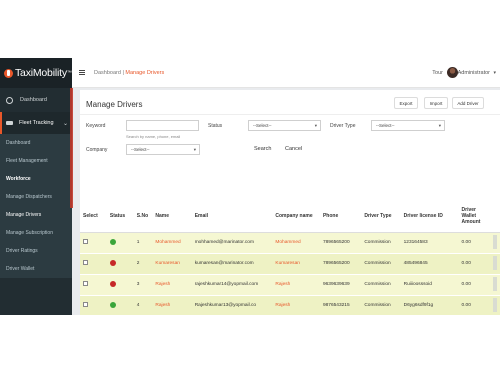 This screenshot has height=375, width=500. What do you see at coordinates (232, 243) in the screenshot?
I see `email-cell: mohhamed@marinator.com` at bounding box center [232, 243].